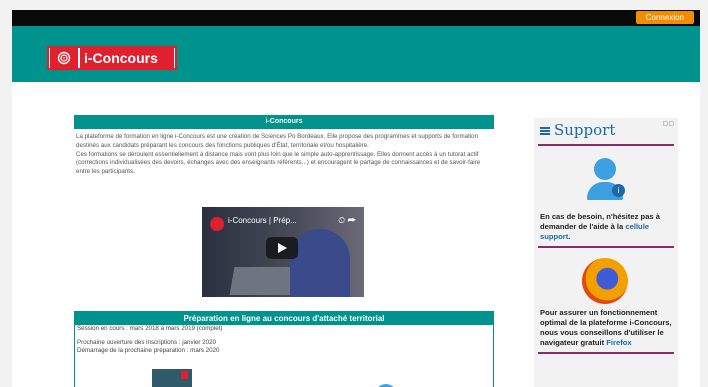 The width and height of the screenshot is (708, 387). Describe the element at coordinates (127, 58) in the screenshot. I see `logo-text: i-Concours` at that location.